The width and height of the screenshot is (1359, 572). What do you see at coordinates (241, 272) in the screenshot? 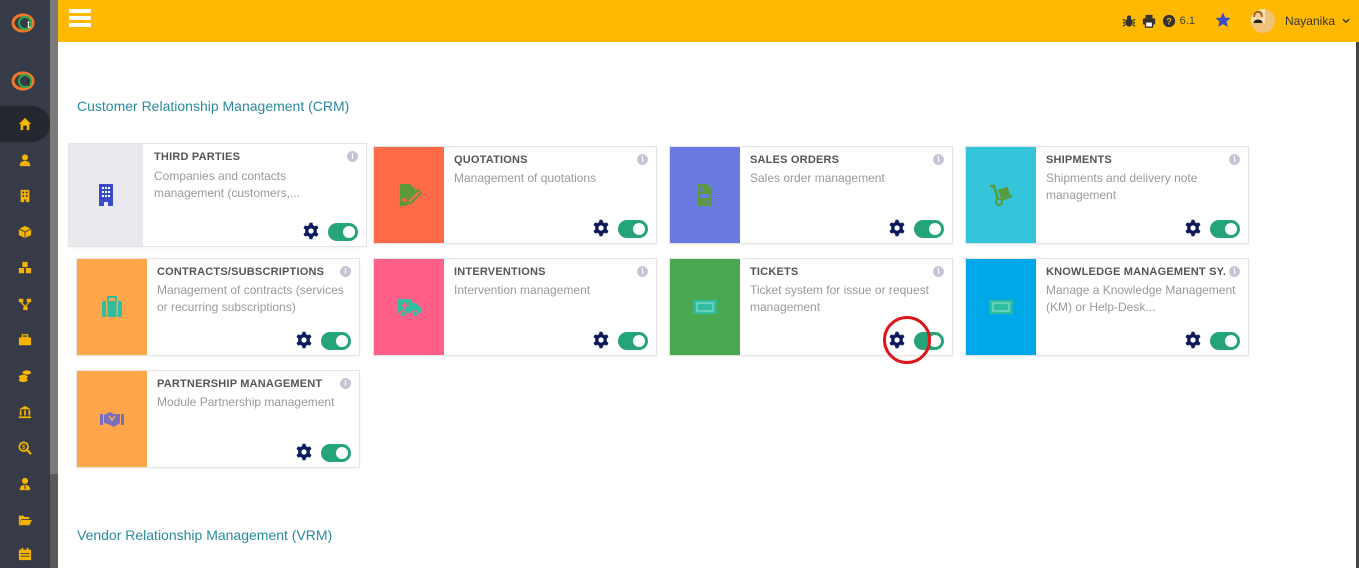
I see `module-title: CONTRACTS/SUBSCRIPTIONS` at bounding box center [241, 272].